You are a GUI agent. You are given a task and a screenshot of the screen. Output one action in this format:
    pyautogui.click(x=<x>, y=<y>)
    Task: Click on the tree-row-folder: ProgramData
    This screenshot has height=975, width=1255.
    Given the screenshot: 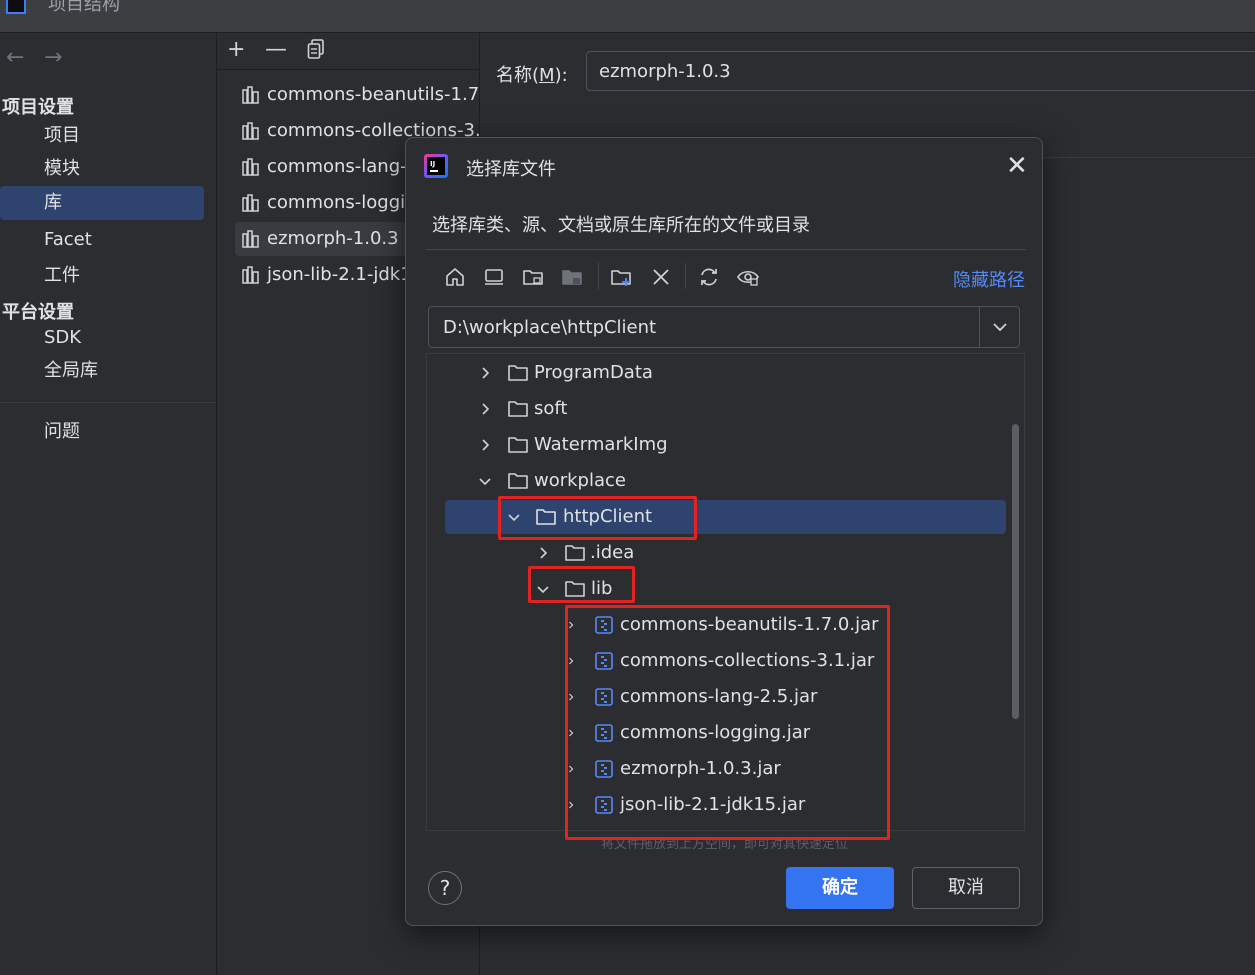 What is the action you would take?
    pyautogui.click(x=717, y=373)
    